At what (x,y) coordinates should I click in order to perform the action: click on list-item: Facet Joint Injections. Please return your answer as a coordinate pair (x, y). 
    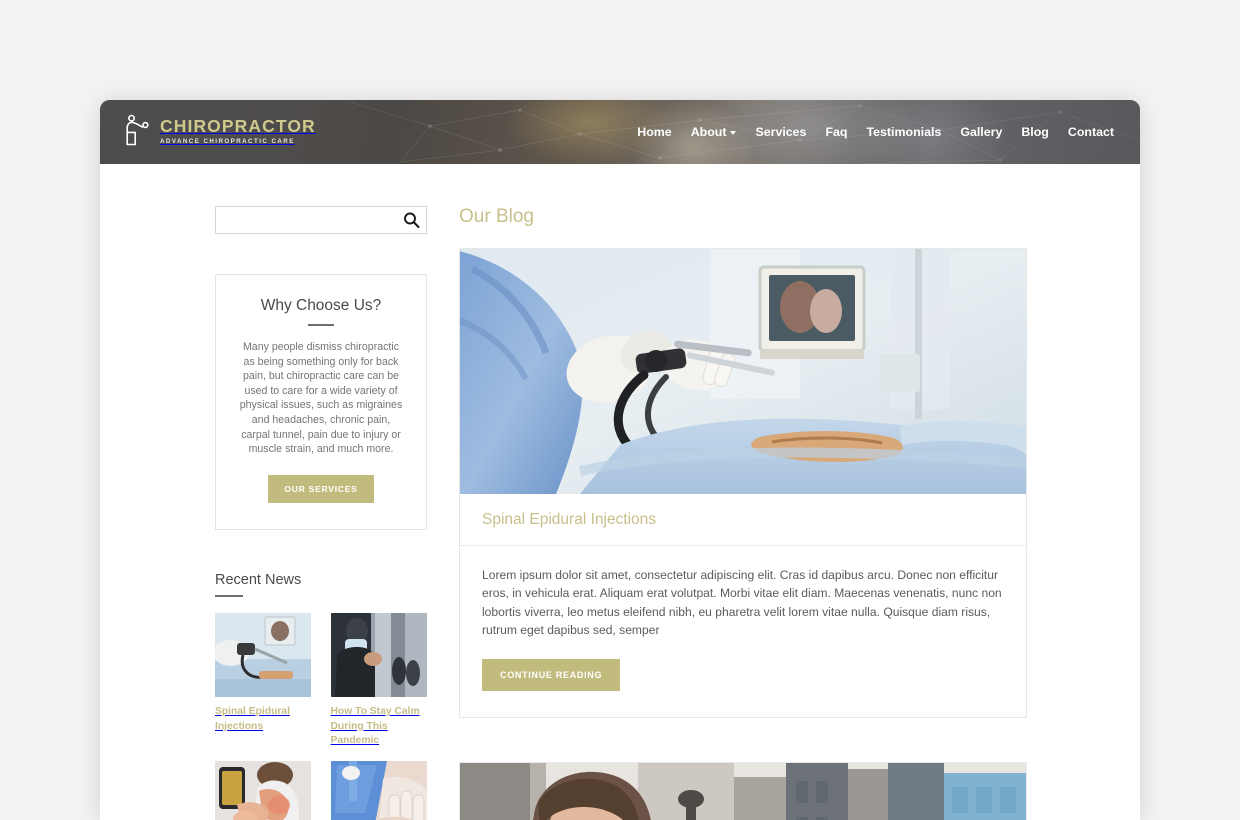
    Looking at the image, I should click on (379, 790).